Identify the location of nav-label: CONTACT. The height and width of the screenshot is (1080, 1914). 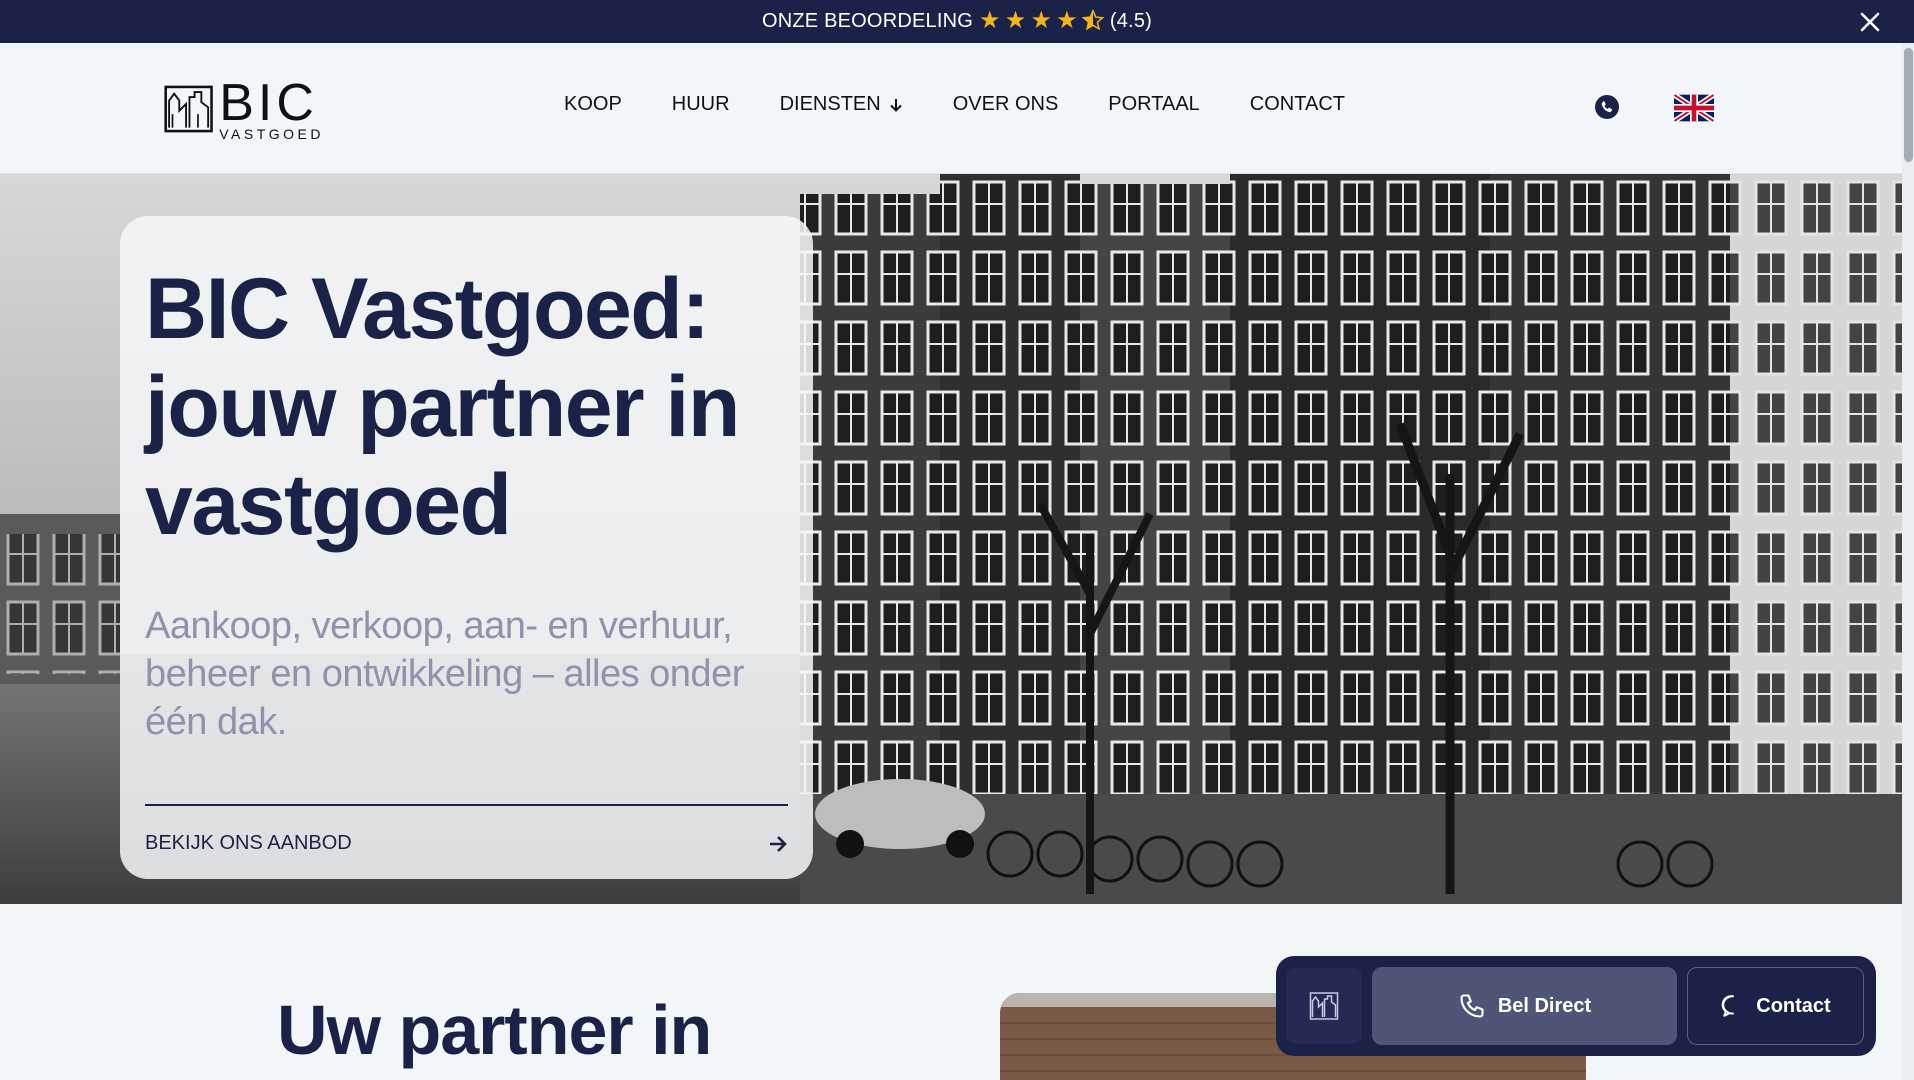
(1297, 104).